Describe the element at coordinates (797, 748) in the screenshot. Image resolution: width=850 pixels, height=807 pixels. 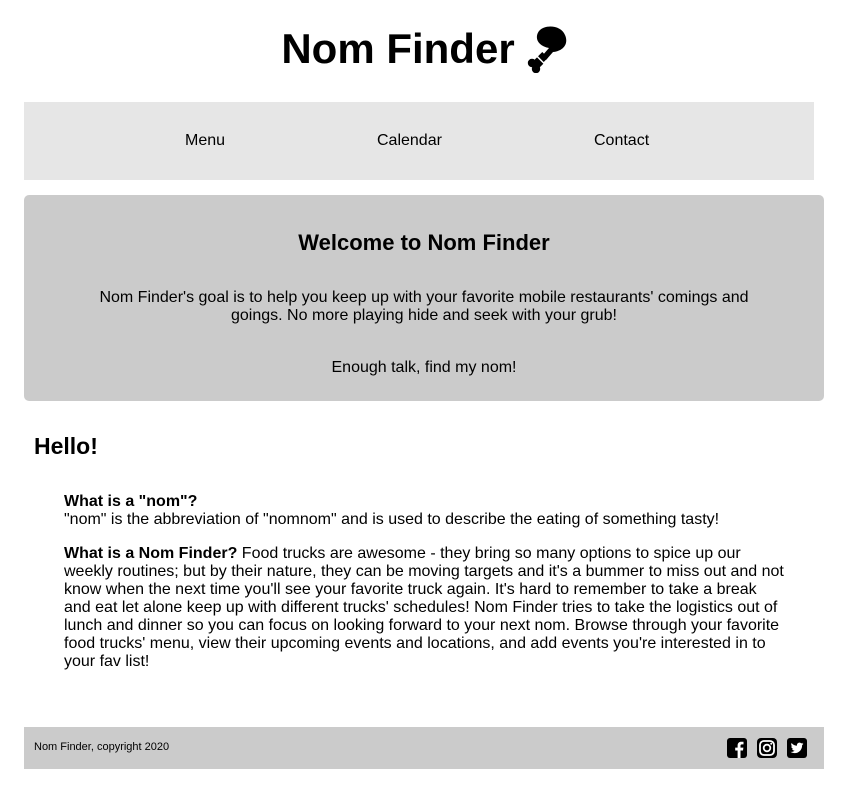
I see `twitter-icon` at that location.